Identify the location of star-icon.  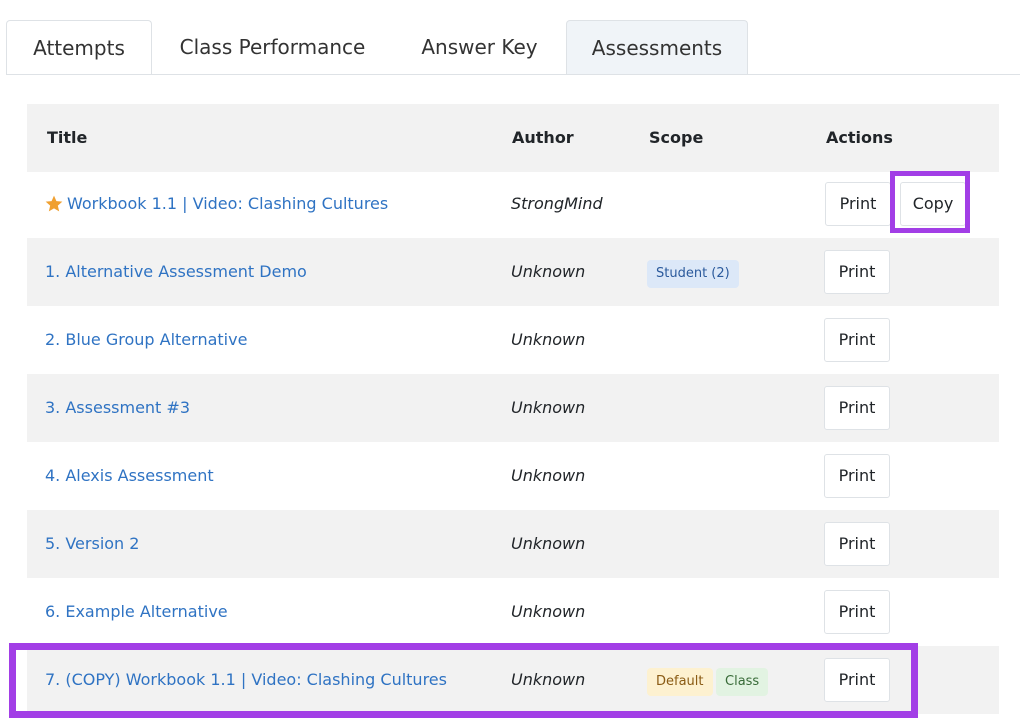
(54, 203).